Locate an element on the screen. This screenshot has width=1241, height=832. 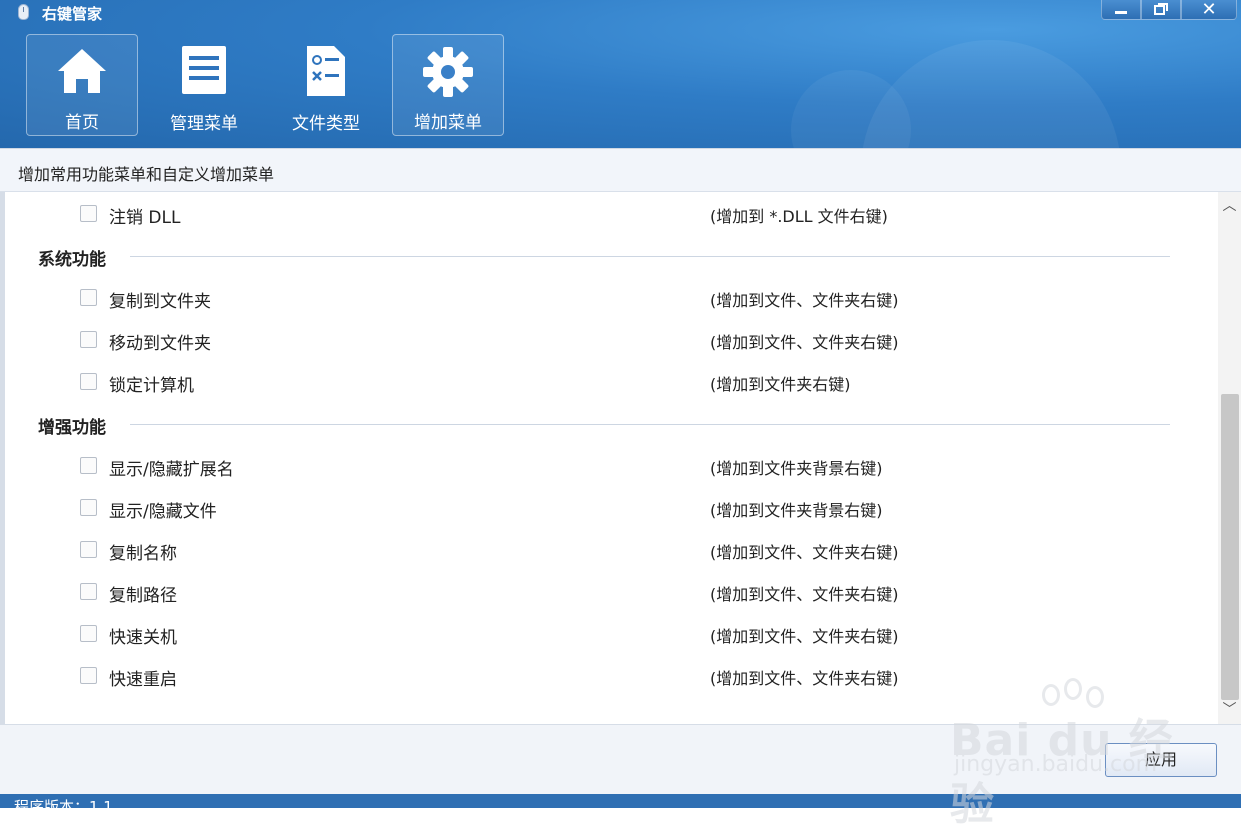
chevron-up-icon: ︿ is located at coordinates (1229, 206).